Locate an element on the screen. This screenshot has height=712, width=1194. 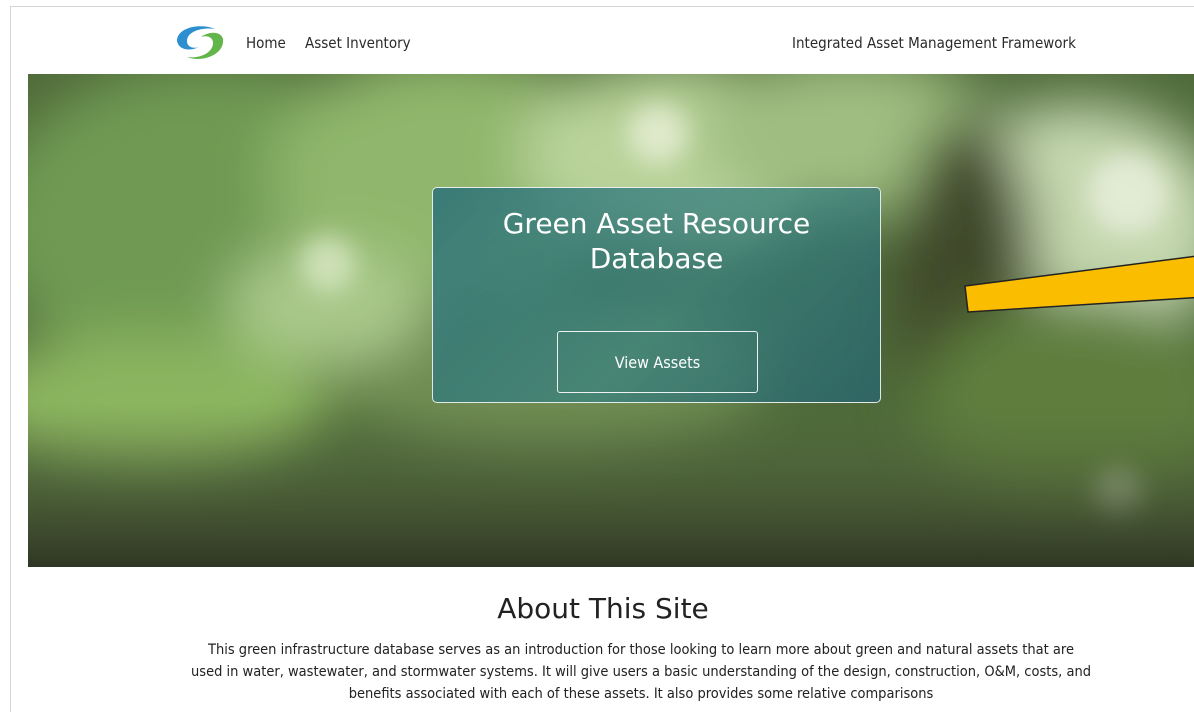
nav-framework-title: Integrated Asset Management Framework is located at coordinates (934, 43).